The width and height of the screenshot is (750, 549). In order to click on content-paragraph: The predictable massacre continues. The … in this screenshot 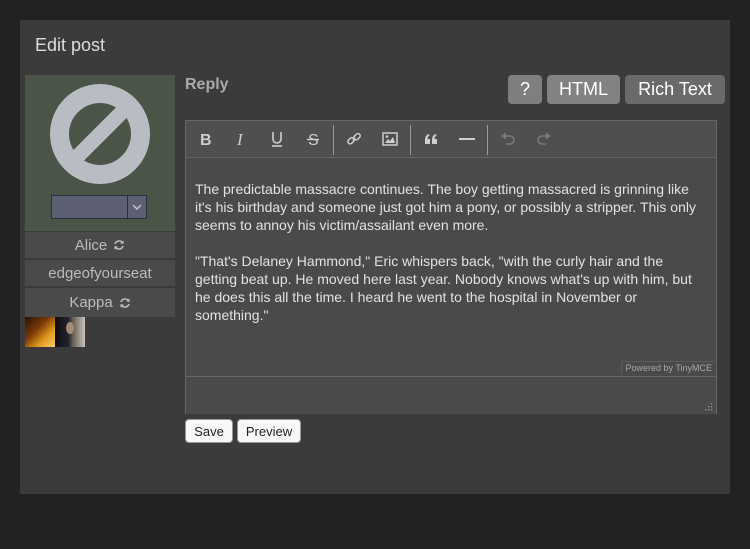, I will do `click(445, 207)`.